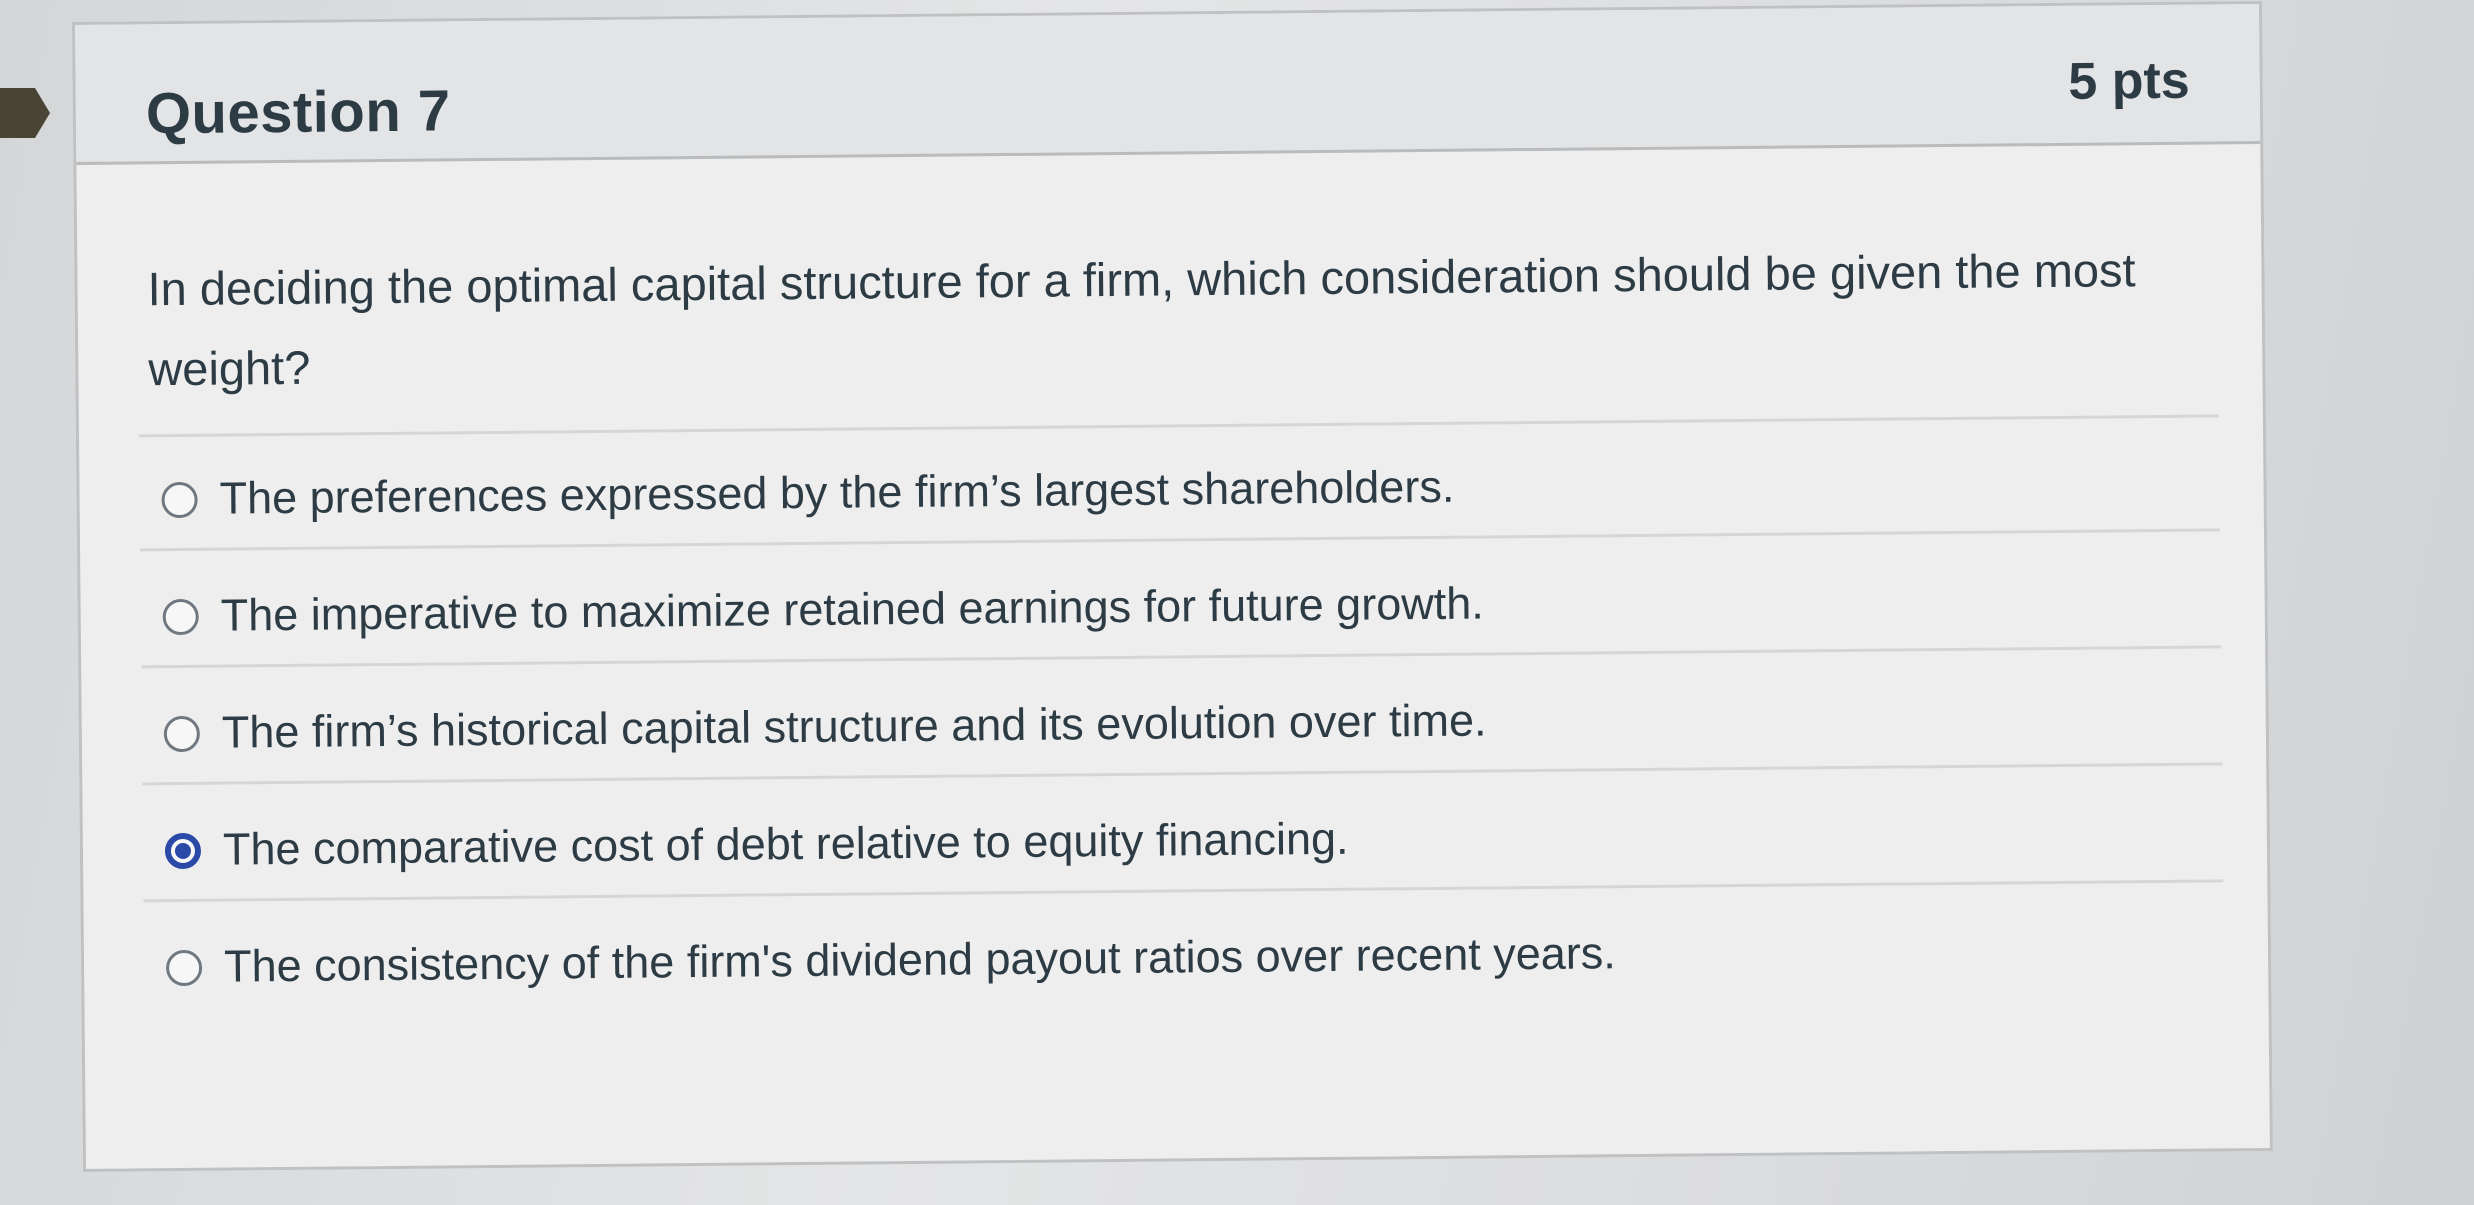 This screenshot has width=2474, height=1205. What do you see at coordinates (2129, 81) in the screenshot?
I see `question-points: 5 pts` at bounding box center [2129, 81].